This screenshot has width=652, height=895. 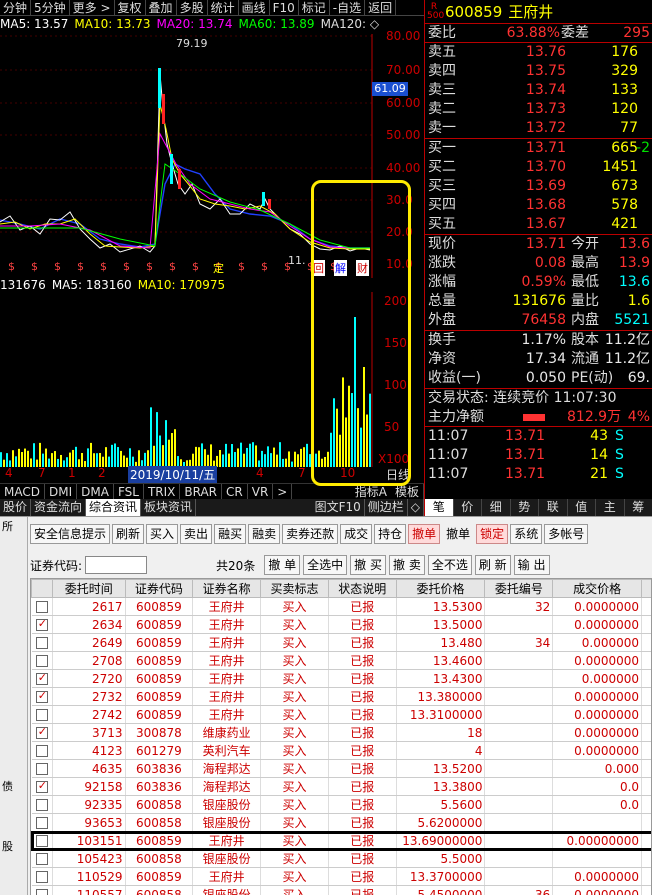 What do you see at coordinates (341, 732) in the screenshot?
I see `table-row: 3713300878维康药业买入已报18 0.0000000` at bounding box center [341, 732].